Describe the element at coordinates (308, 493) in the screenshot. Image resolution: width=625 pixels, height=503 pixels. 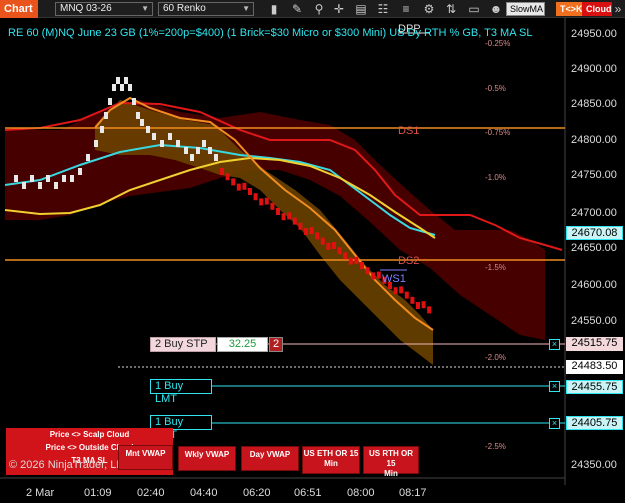
I see `x-tick-label: 06:51` at that location.